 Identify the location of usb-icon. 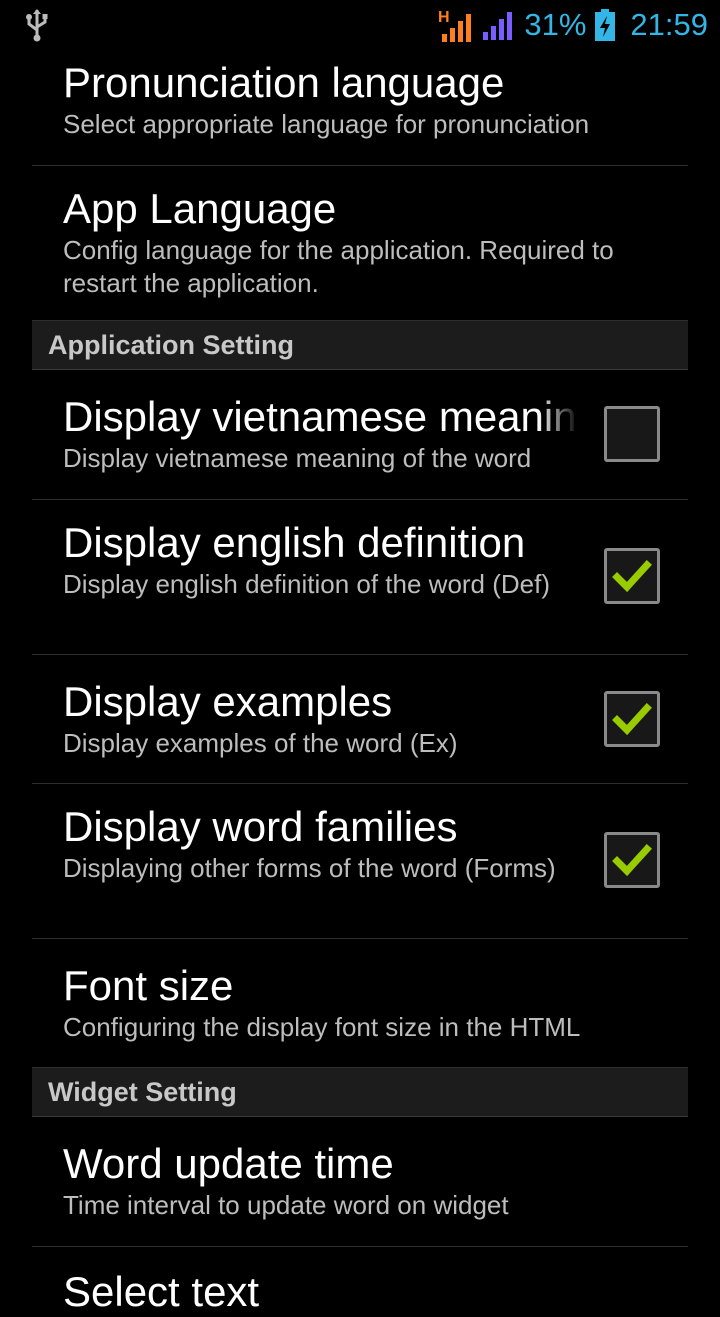
(37, 25).